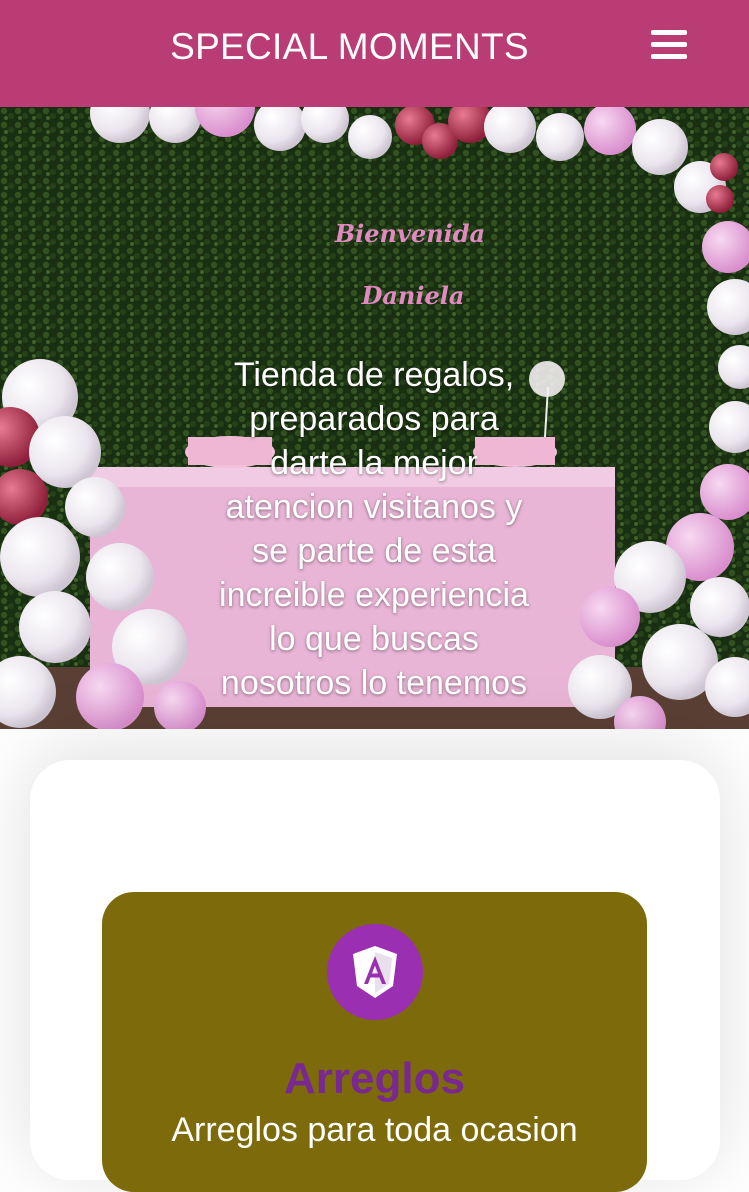 The image size is (749, 1192). I want to click on top-navbar: SPECIAL MOMENTS, so click(374, 53).